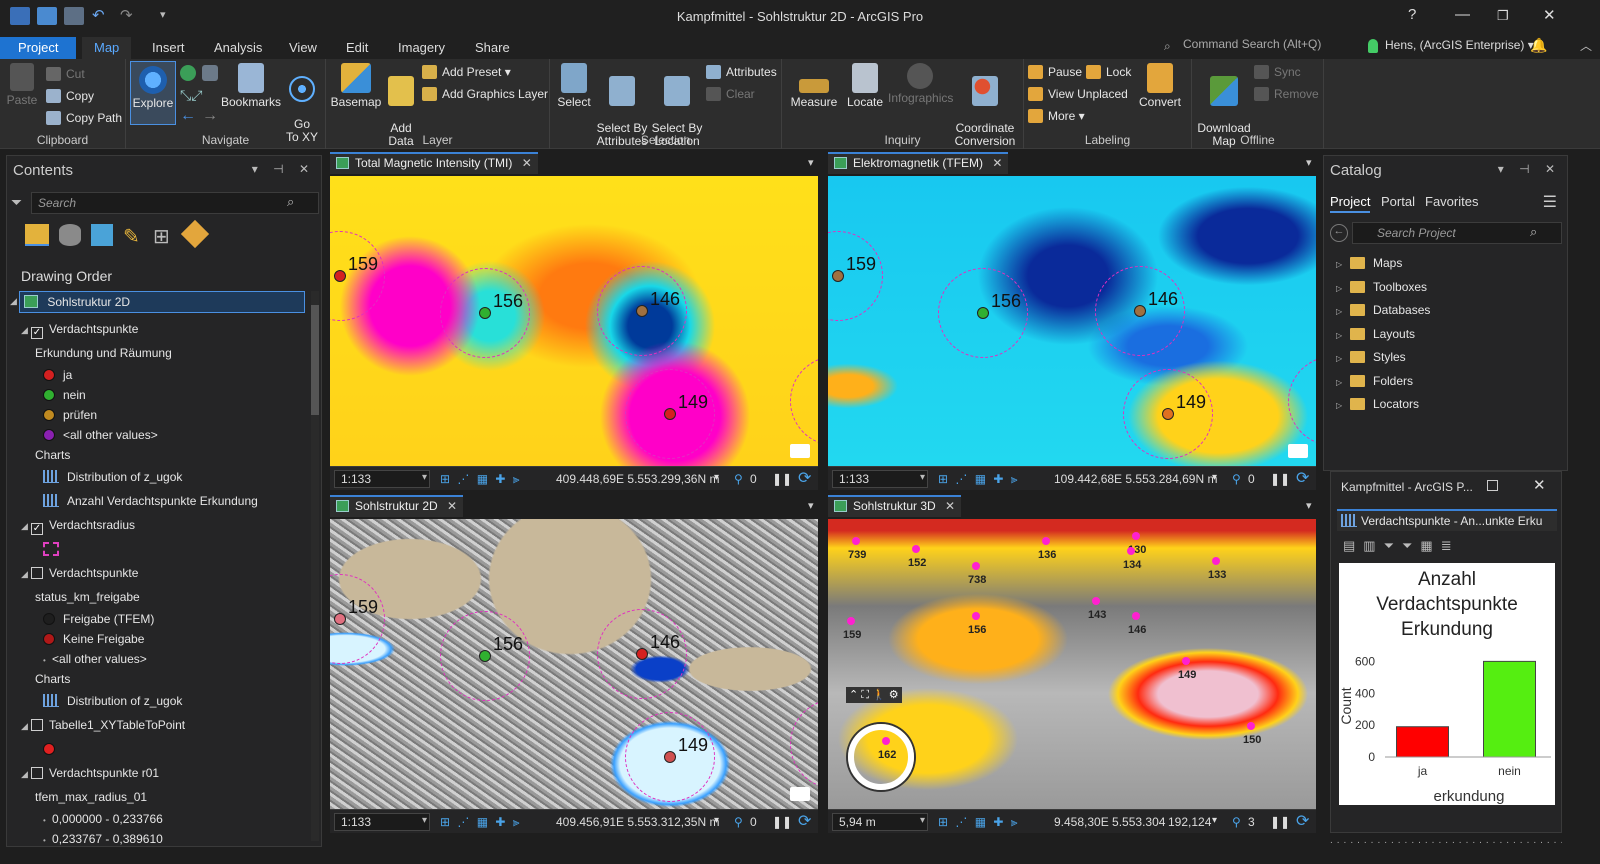 This screenshot has height=864, width=1600. Describe the element at coordinates (1108, 72) in the screenshot. I see `lock-labeling-button: Lock` at that location.